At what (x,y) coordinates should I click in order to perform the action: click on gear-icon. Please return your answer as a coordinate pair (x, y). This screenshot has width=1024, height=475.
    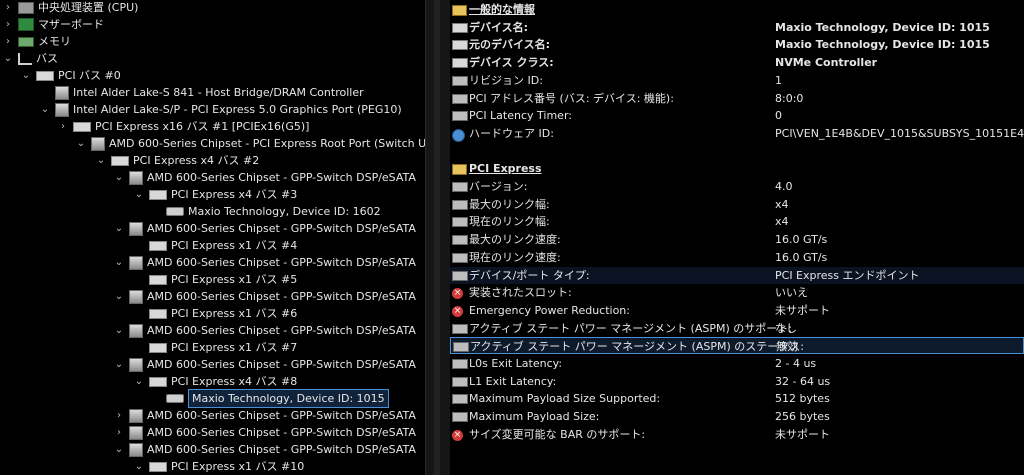
    Looking at the image, I should click on (458, 135).